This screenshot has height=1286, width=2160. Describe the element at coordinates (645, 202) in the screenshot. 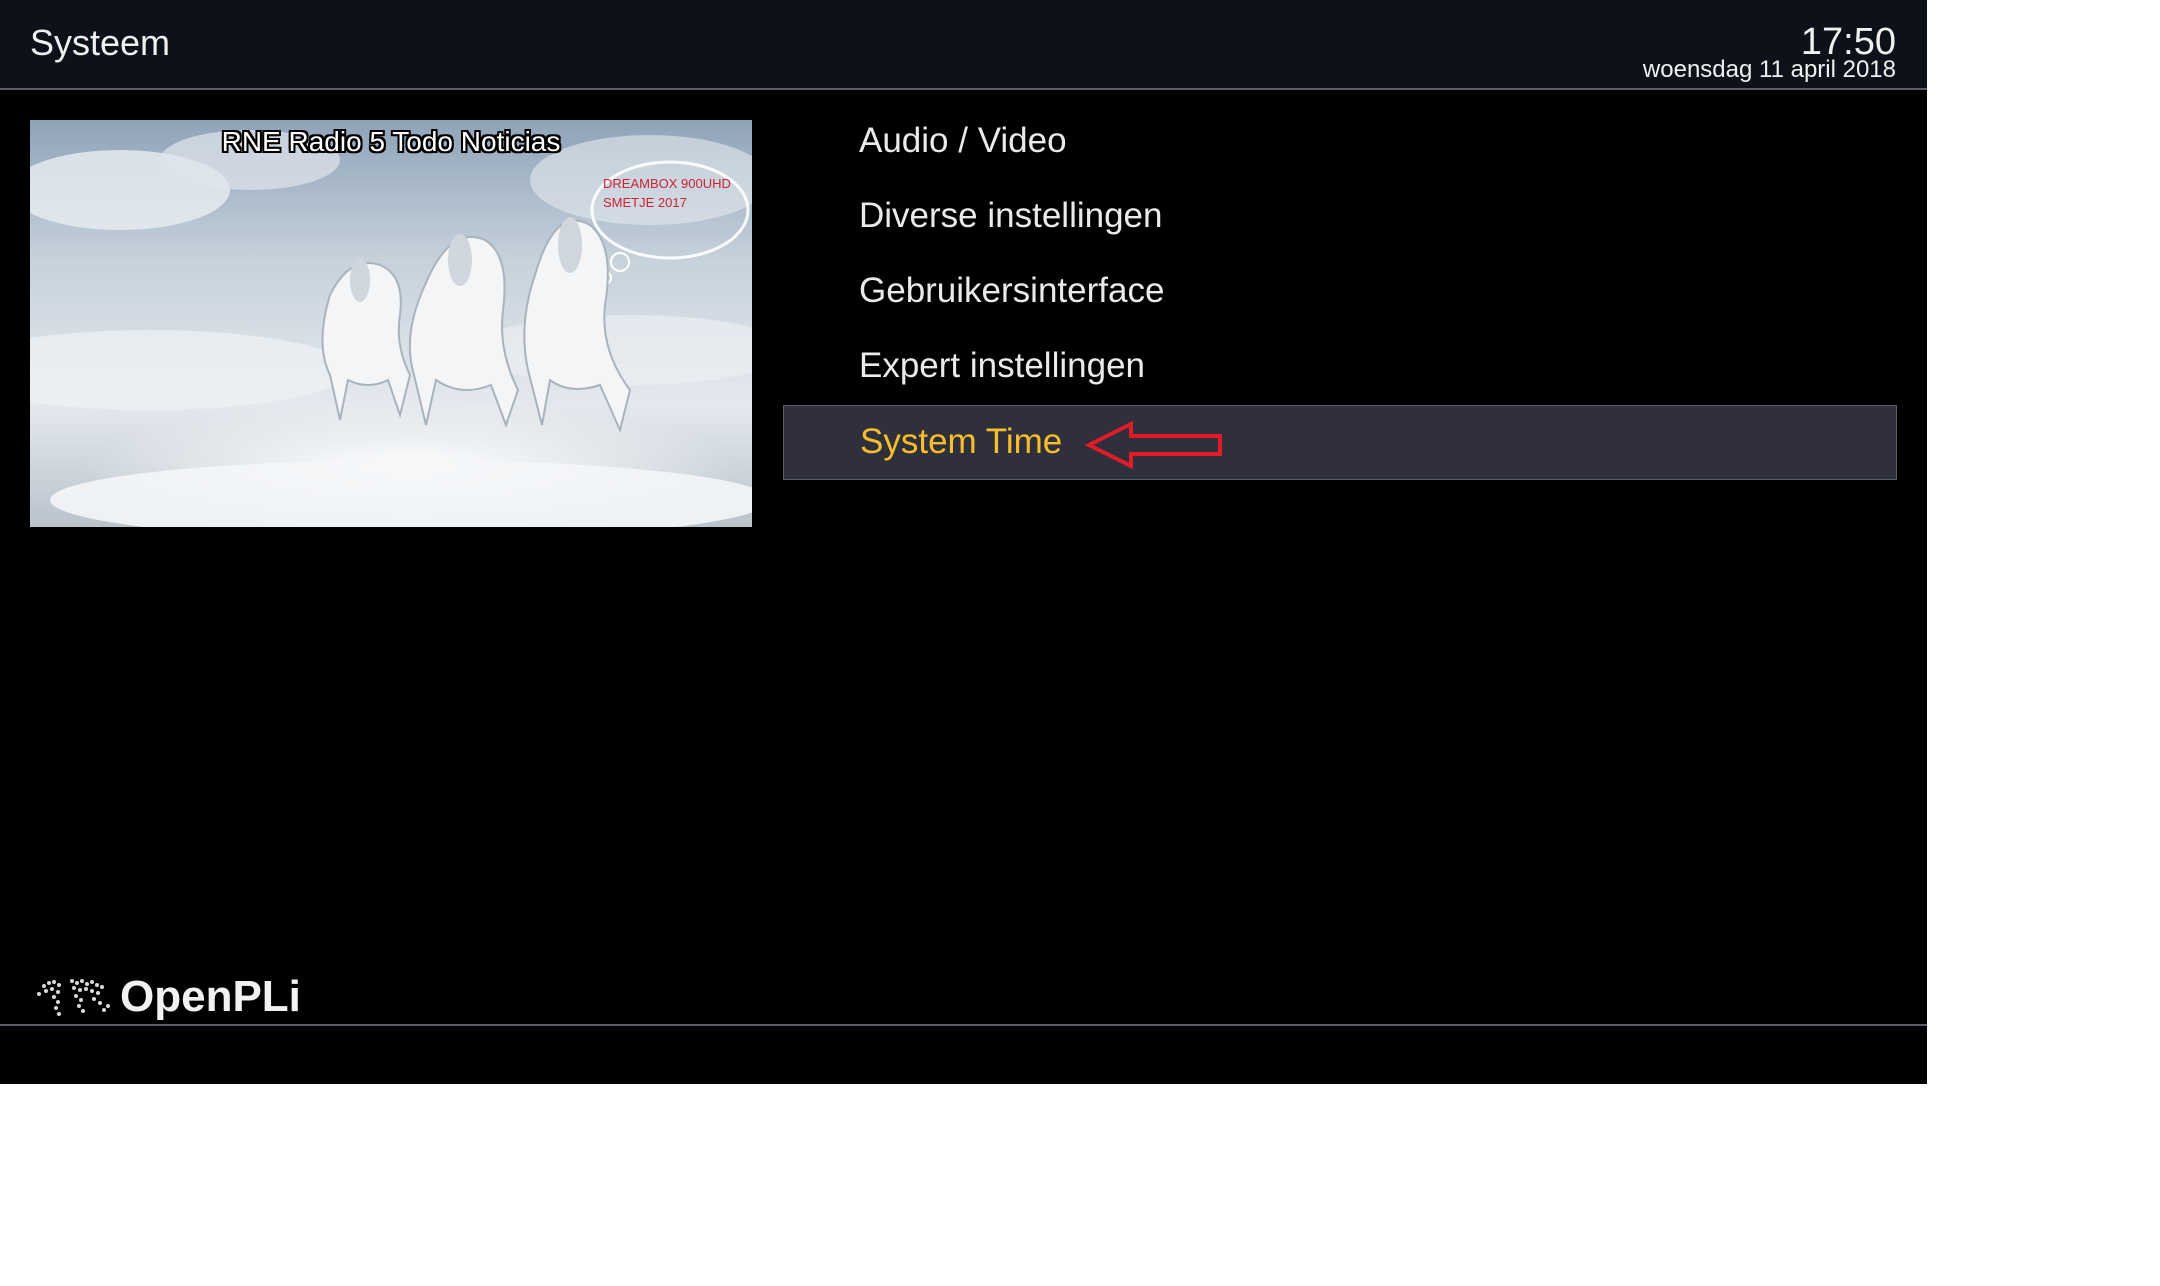

I see `bubble-text-line2: SMETJE 2017` at that location.